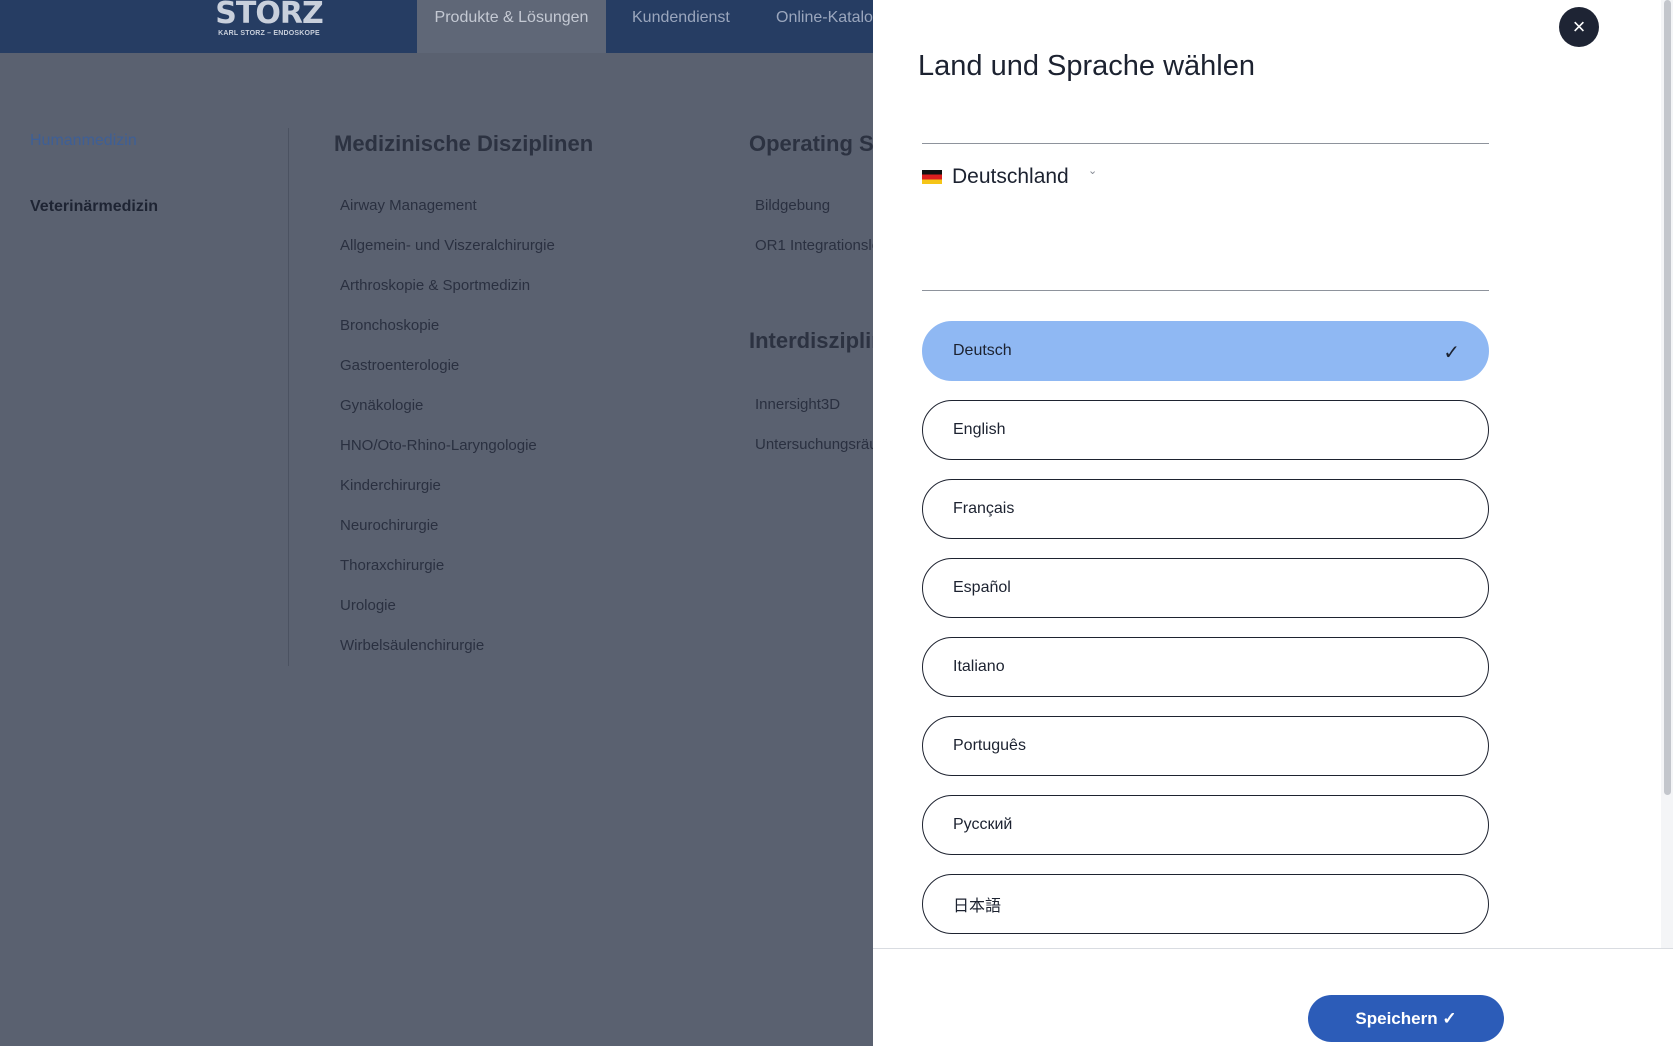 Image resolution: width=1673 pixels, height=1046 pixels. I want to click on language-label: Español, so click(982, 587).